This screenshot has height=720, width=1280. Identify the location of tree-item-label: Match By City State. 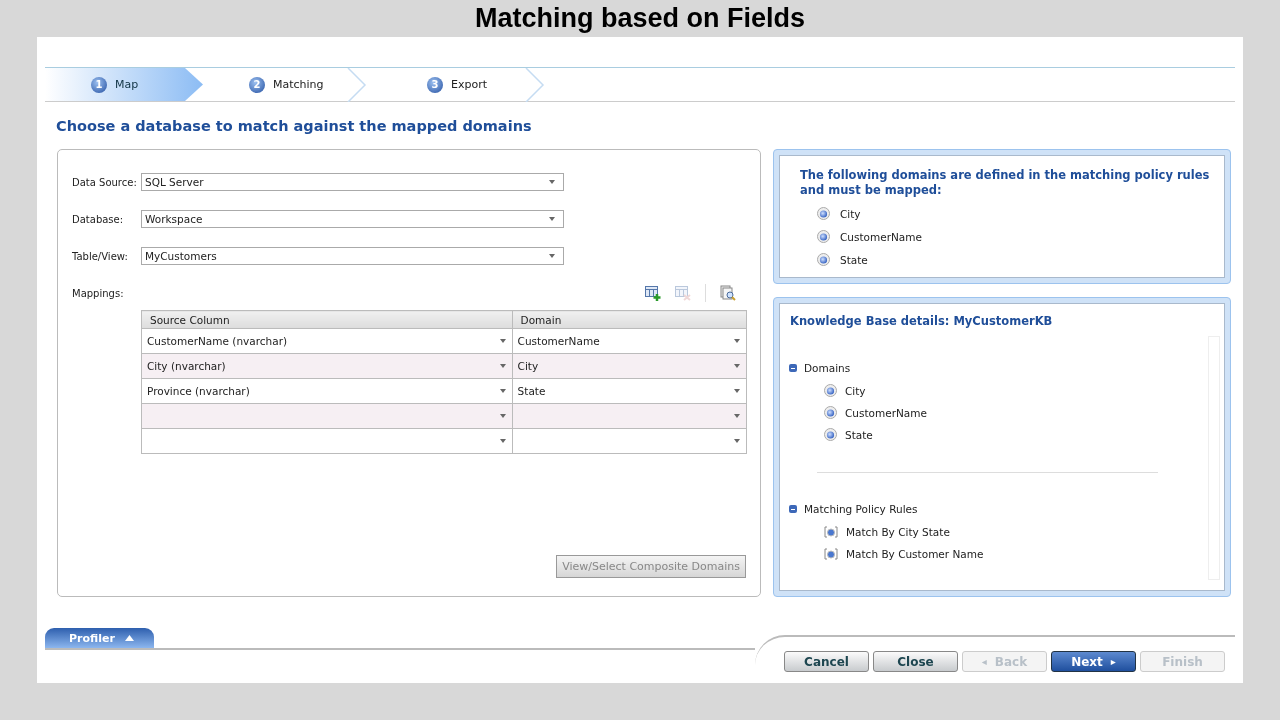
(898, 531).